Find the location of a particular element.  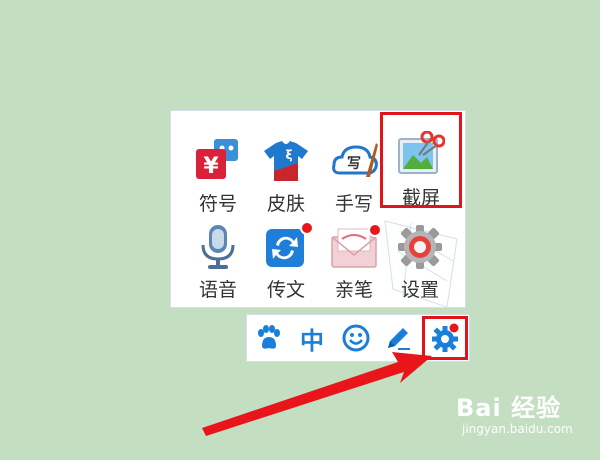

tile-personal-pen: 亲笔 is located at coordinates (354, 256).